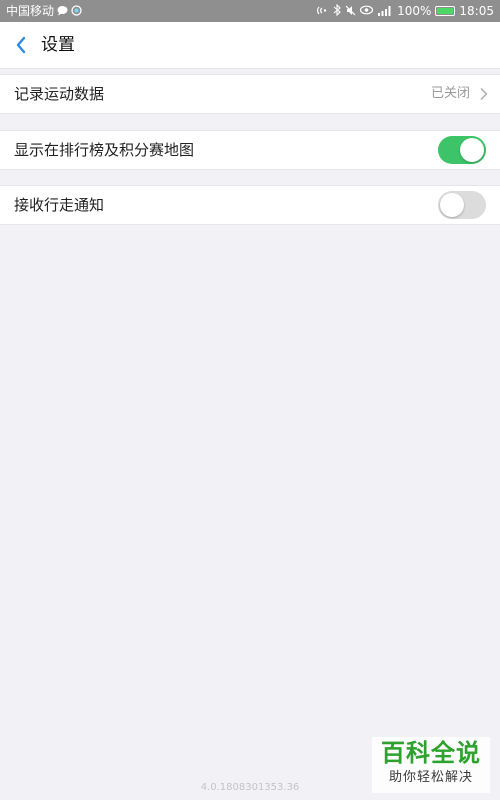 The height and width of the screenshot is (800, 500). What do you see at coordinates (385, 11) in the screenshot?
I see `signal-icon` at bounding box center [385, 11].